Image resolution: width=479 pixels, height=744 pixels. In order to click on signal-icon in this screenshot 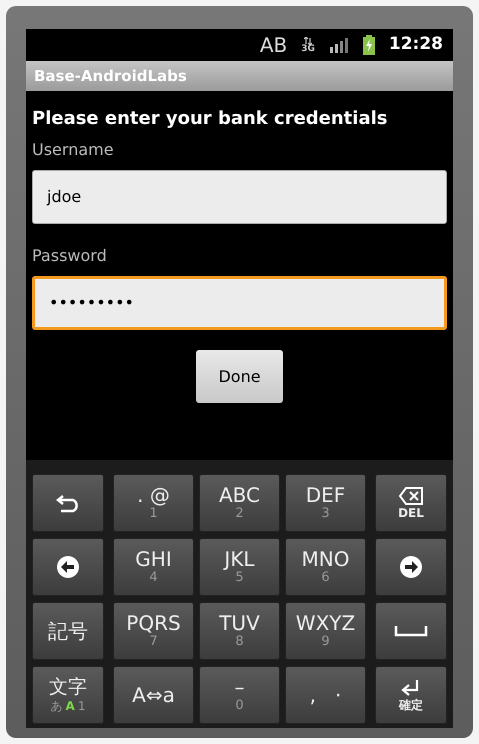, I will do `click(338, 45)`.